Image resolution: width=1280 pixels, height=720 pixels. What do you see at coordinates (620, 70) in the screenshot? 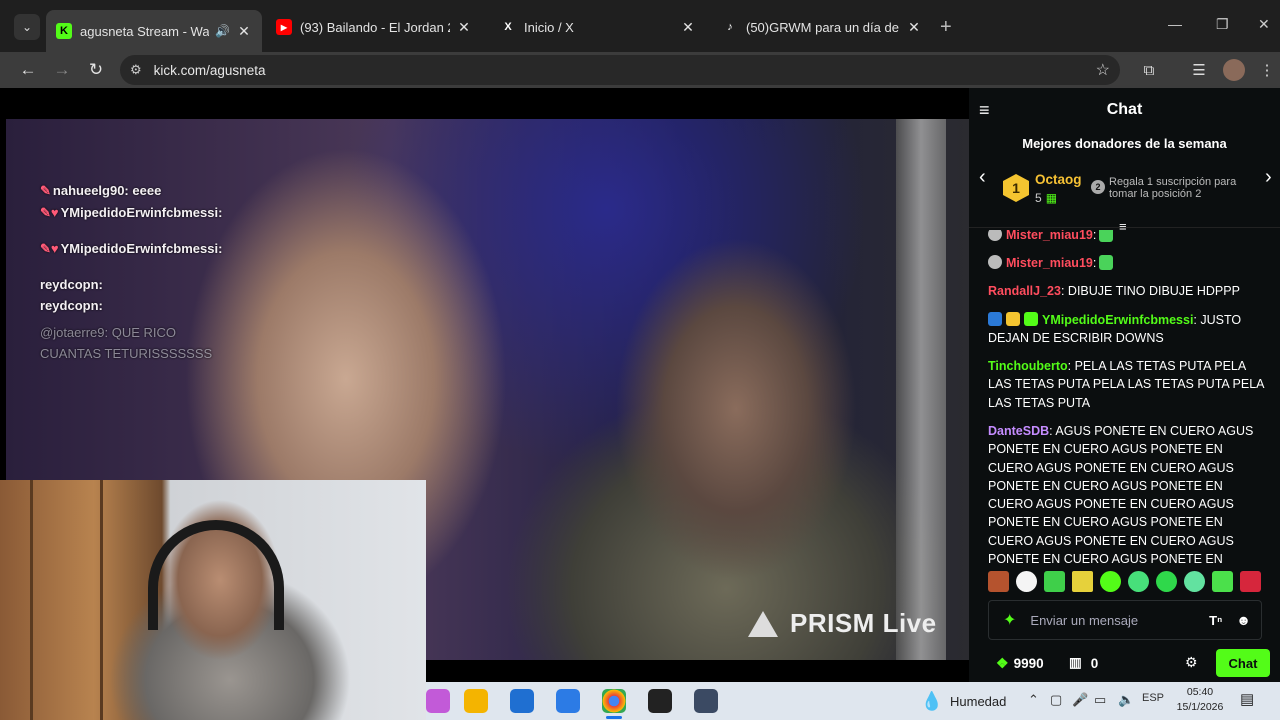
I see `address-bar: ⚙ kick.com/agusneta ☆` at bounding box center [620, 70].